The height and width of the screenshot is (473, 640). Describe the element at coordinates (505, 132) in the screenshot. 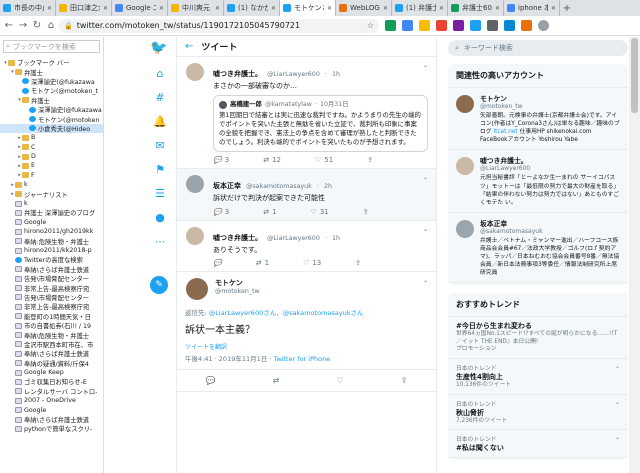

I see `account-link: ltcat.net` at that location.